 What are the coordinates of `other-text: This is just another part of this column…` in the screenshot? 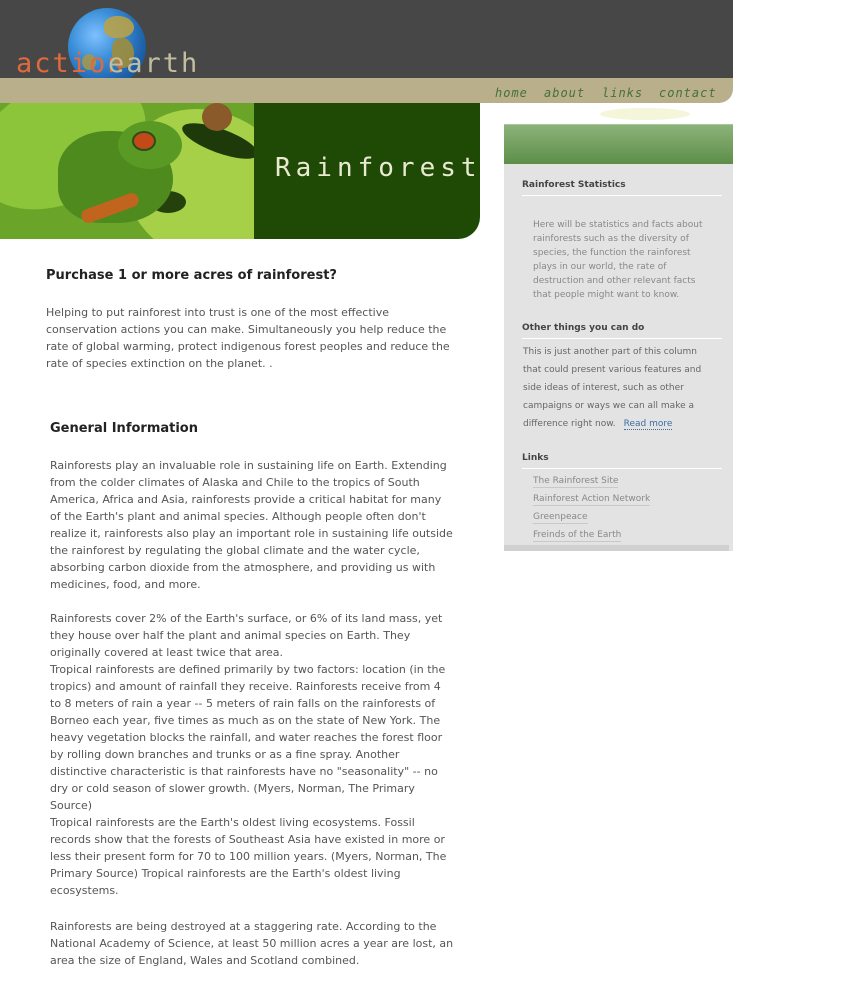 It's located at (612, 388).